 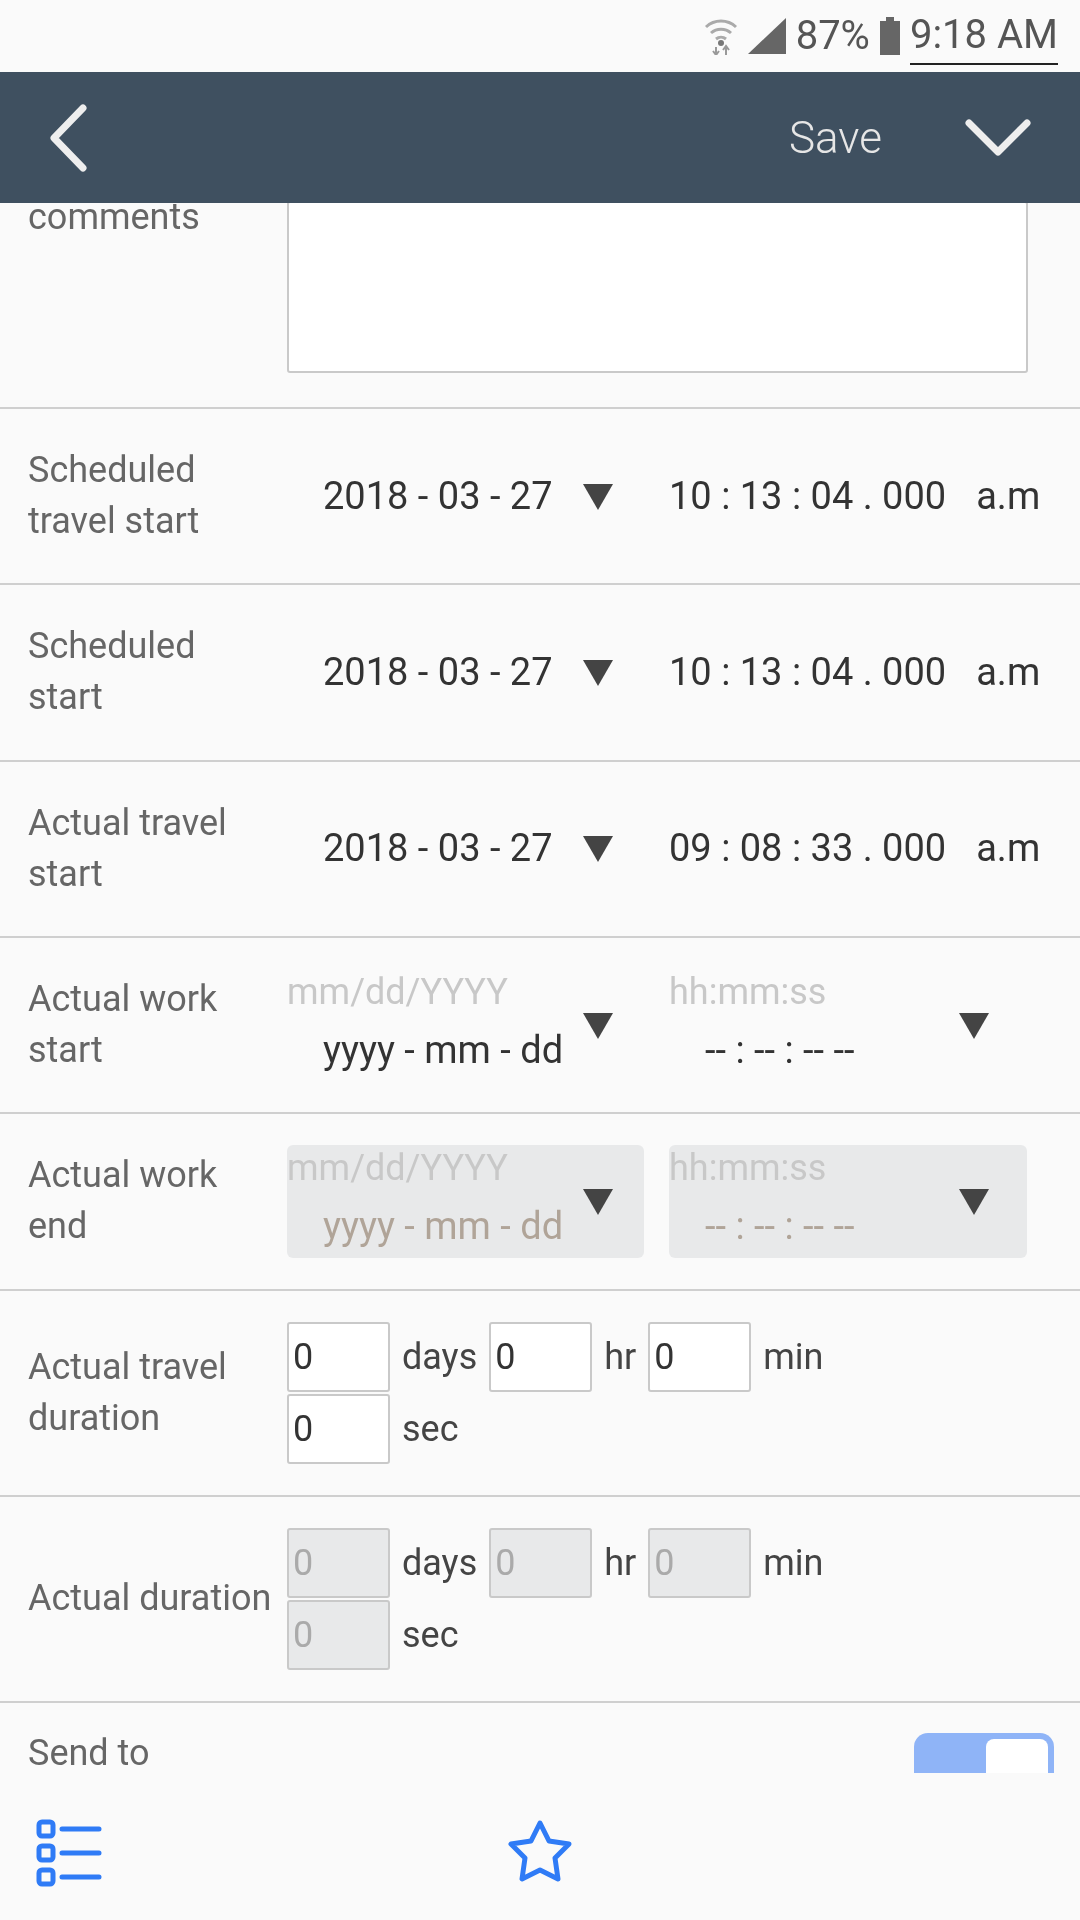 I want to click on field-label: Send to, so click(x=89, y=1752).